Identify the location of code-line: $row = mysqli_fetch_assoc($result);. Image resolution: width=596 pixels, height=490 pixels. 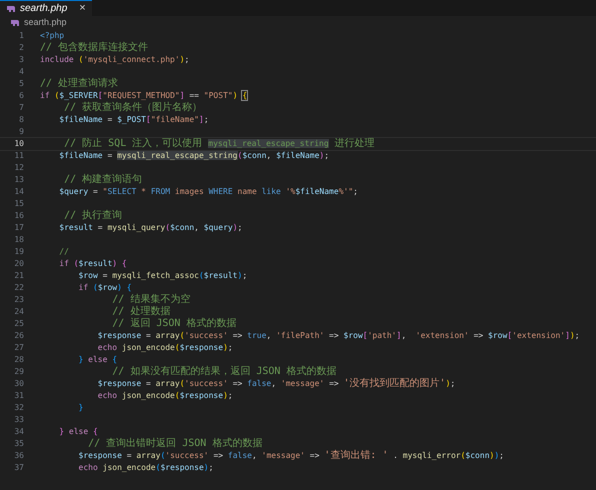
(163, 276).